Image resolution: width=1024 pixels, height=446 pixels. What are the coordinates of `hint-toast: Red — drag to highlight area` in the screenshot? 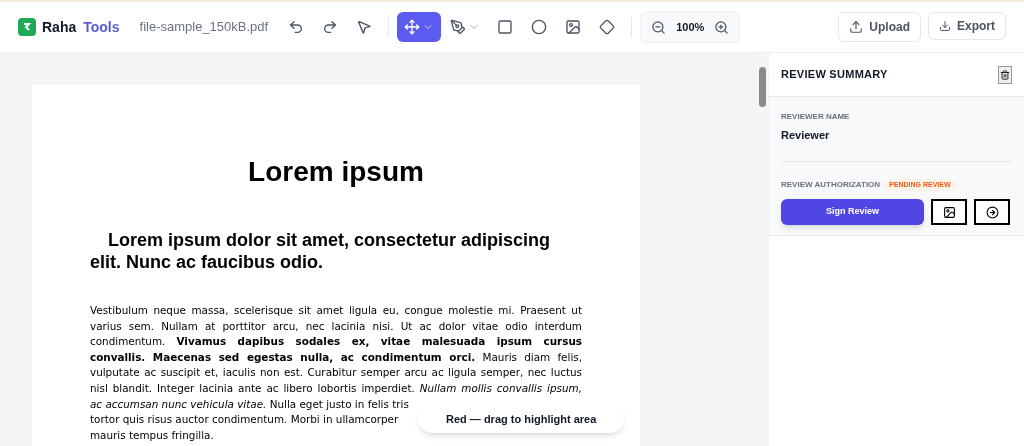 It's located at (521, 419).